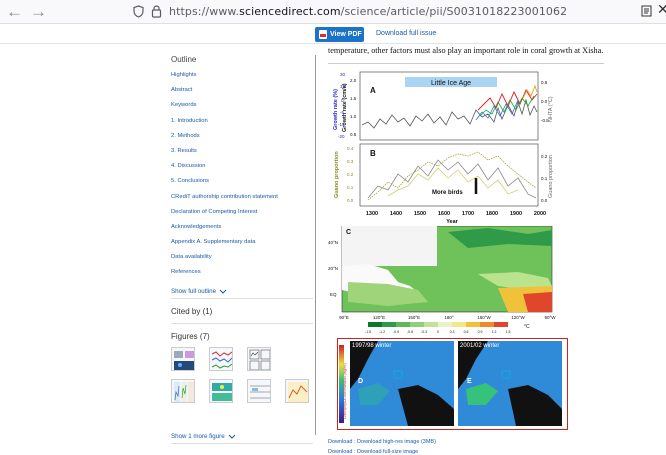  Describe the element at coordinates (348, 232) in the screenshot. I see `panel-c-label: C` at that location.